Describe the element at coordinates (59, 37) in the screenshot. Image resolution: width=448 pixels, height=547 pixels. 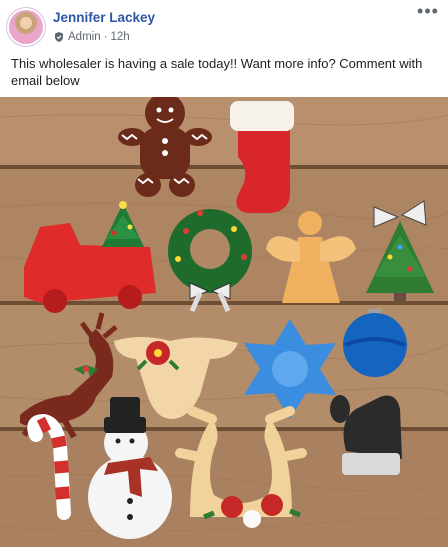
I see `admin-shield-icon` at that location.